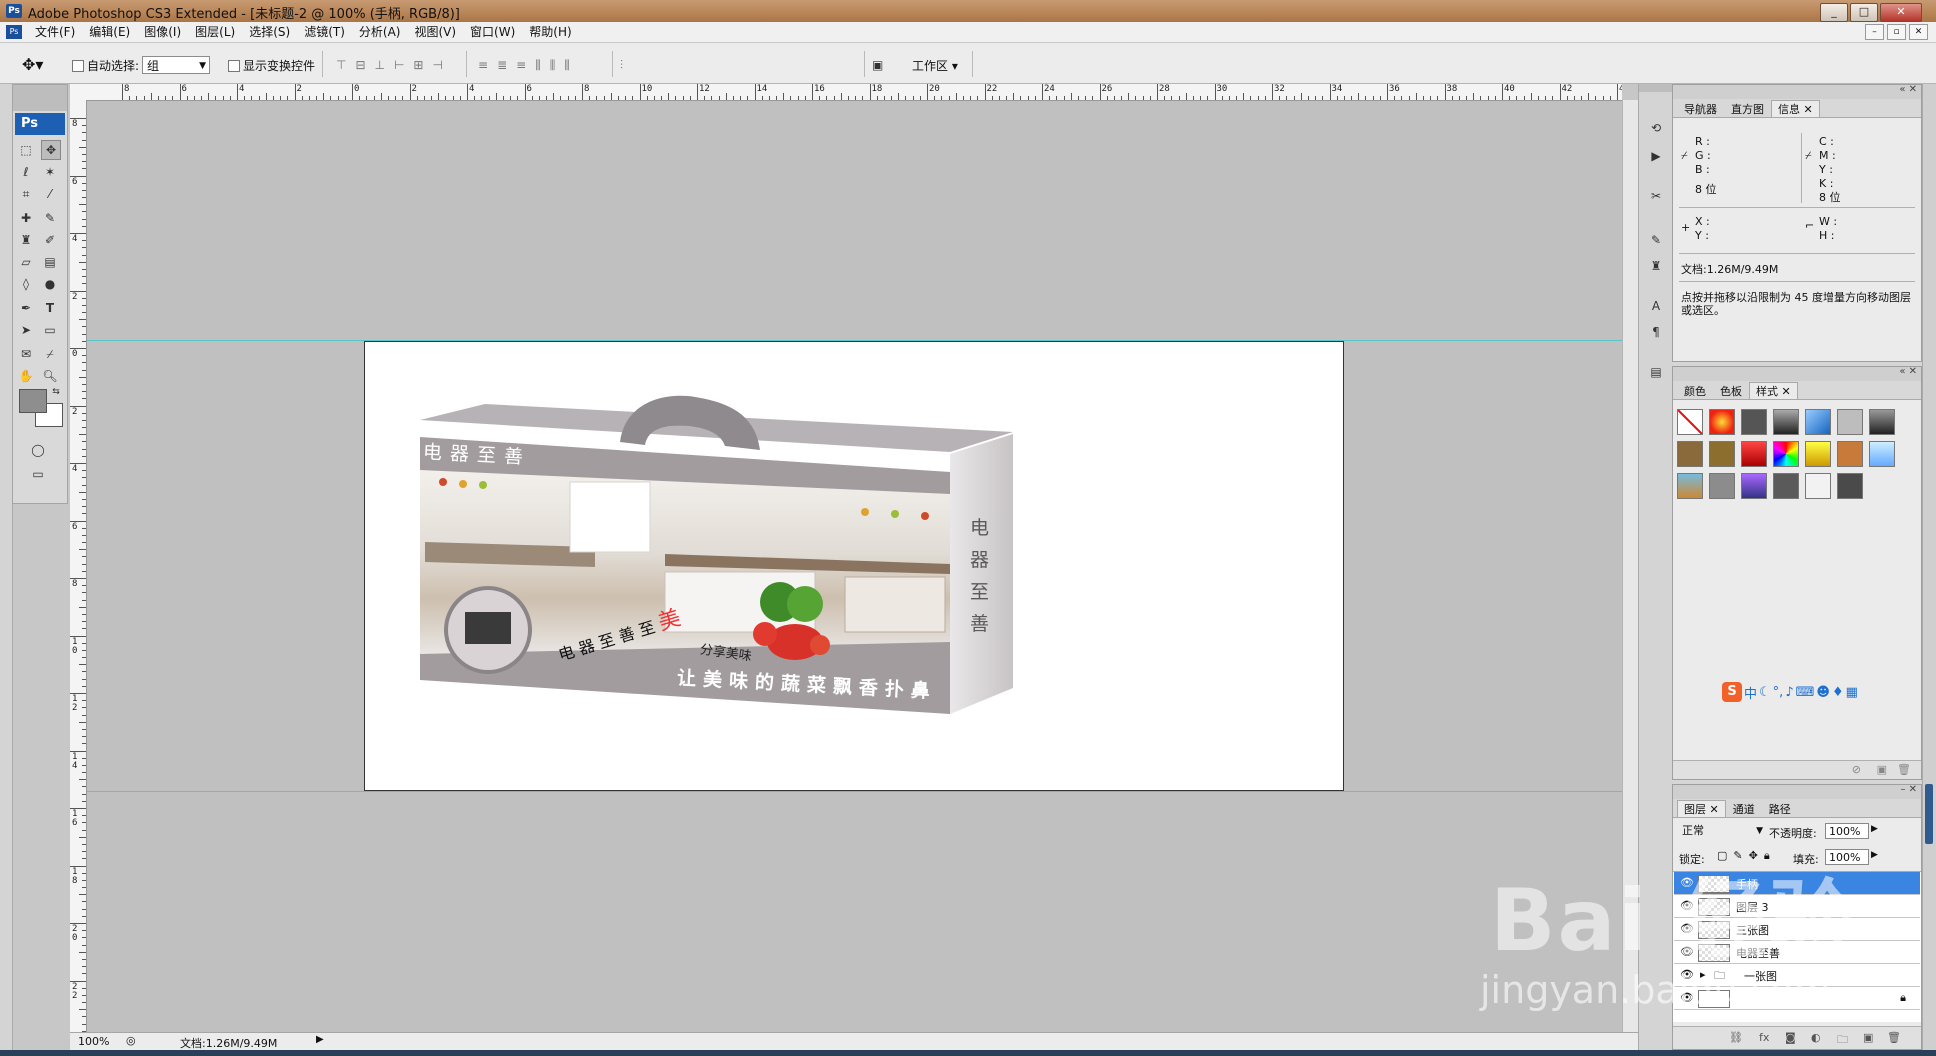 This screenshot has height=1056, width=1936. Describe the element at coordinates (32, 64) in the screenshot. I see `move-tool-preset-icon: ✥▾` at that location.